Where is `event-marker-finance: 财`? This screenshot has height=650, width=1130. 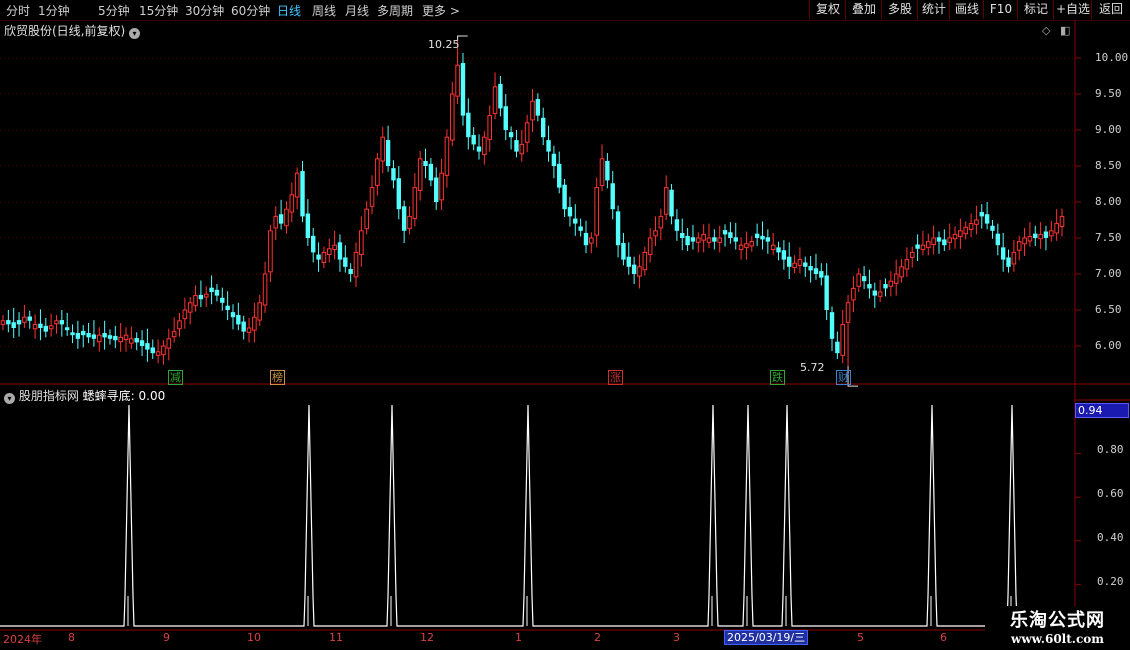
event-marker-finance: 财 is located at coordinates (843, 377).